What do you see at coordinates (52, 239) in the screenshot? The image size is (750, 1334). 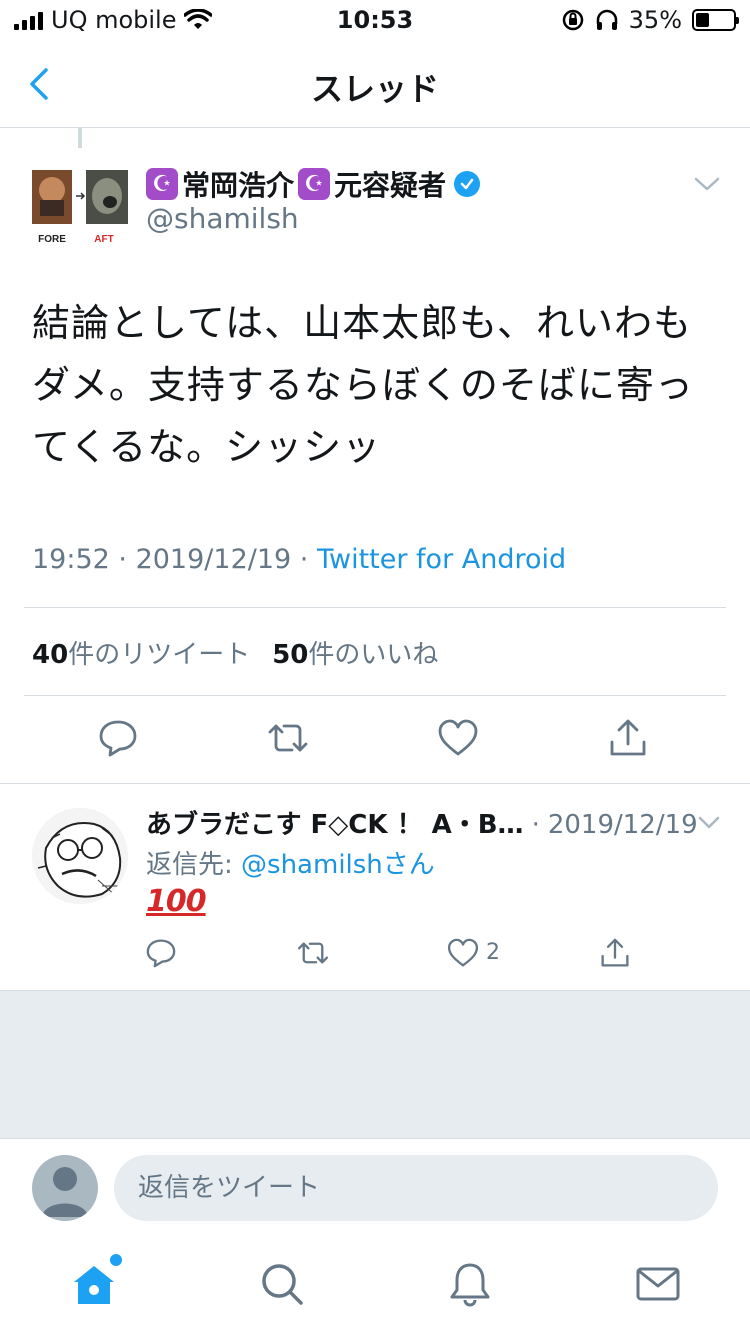 I see `avatar-label-before: FORE` at bounding box center [52, 239].